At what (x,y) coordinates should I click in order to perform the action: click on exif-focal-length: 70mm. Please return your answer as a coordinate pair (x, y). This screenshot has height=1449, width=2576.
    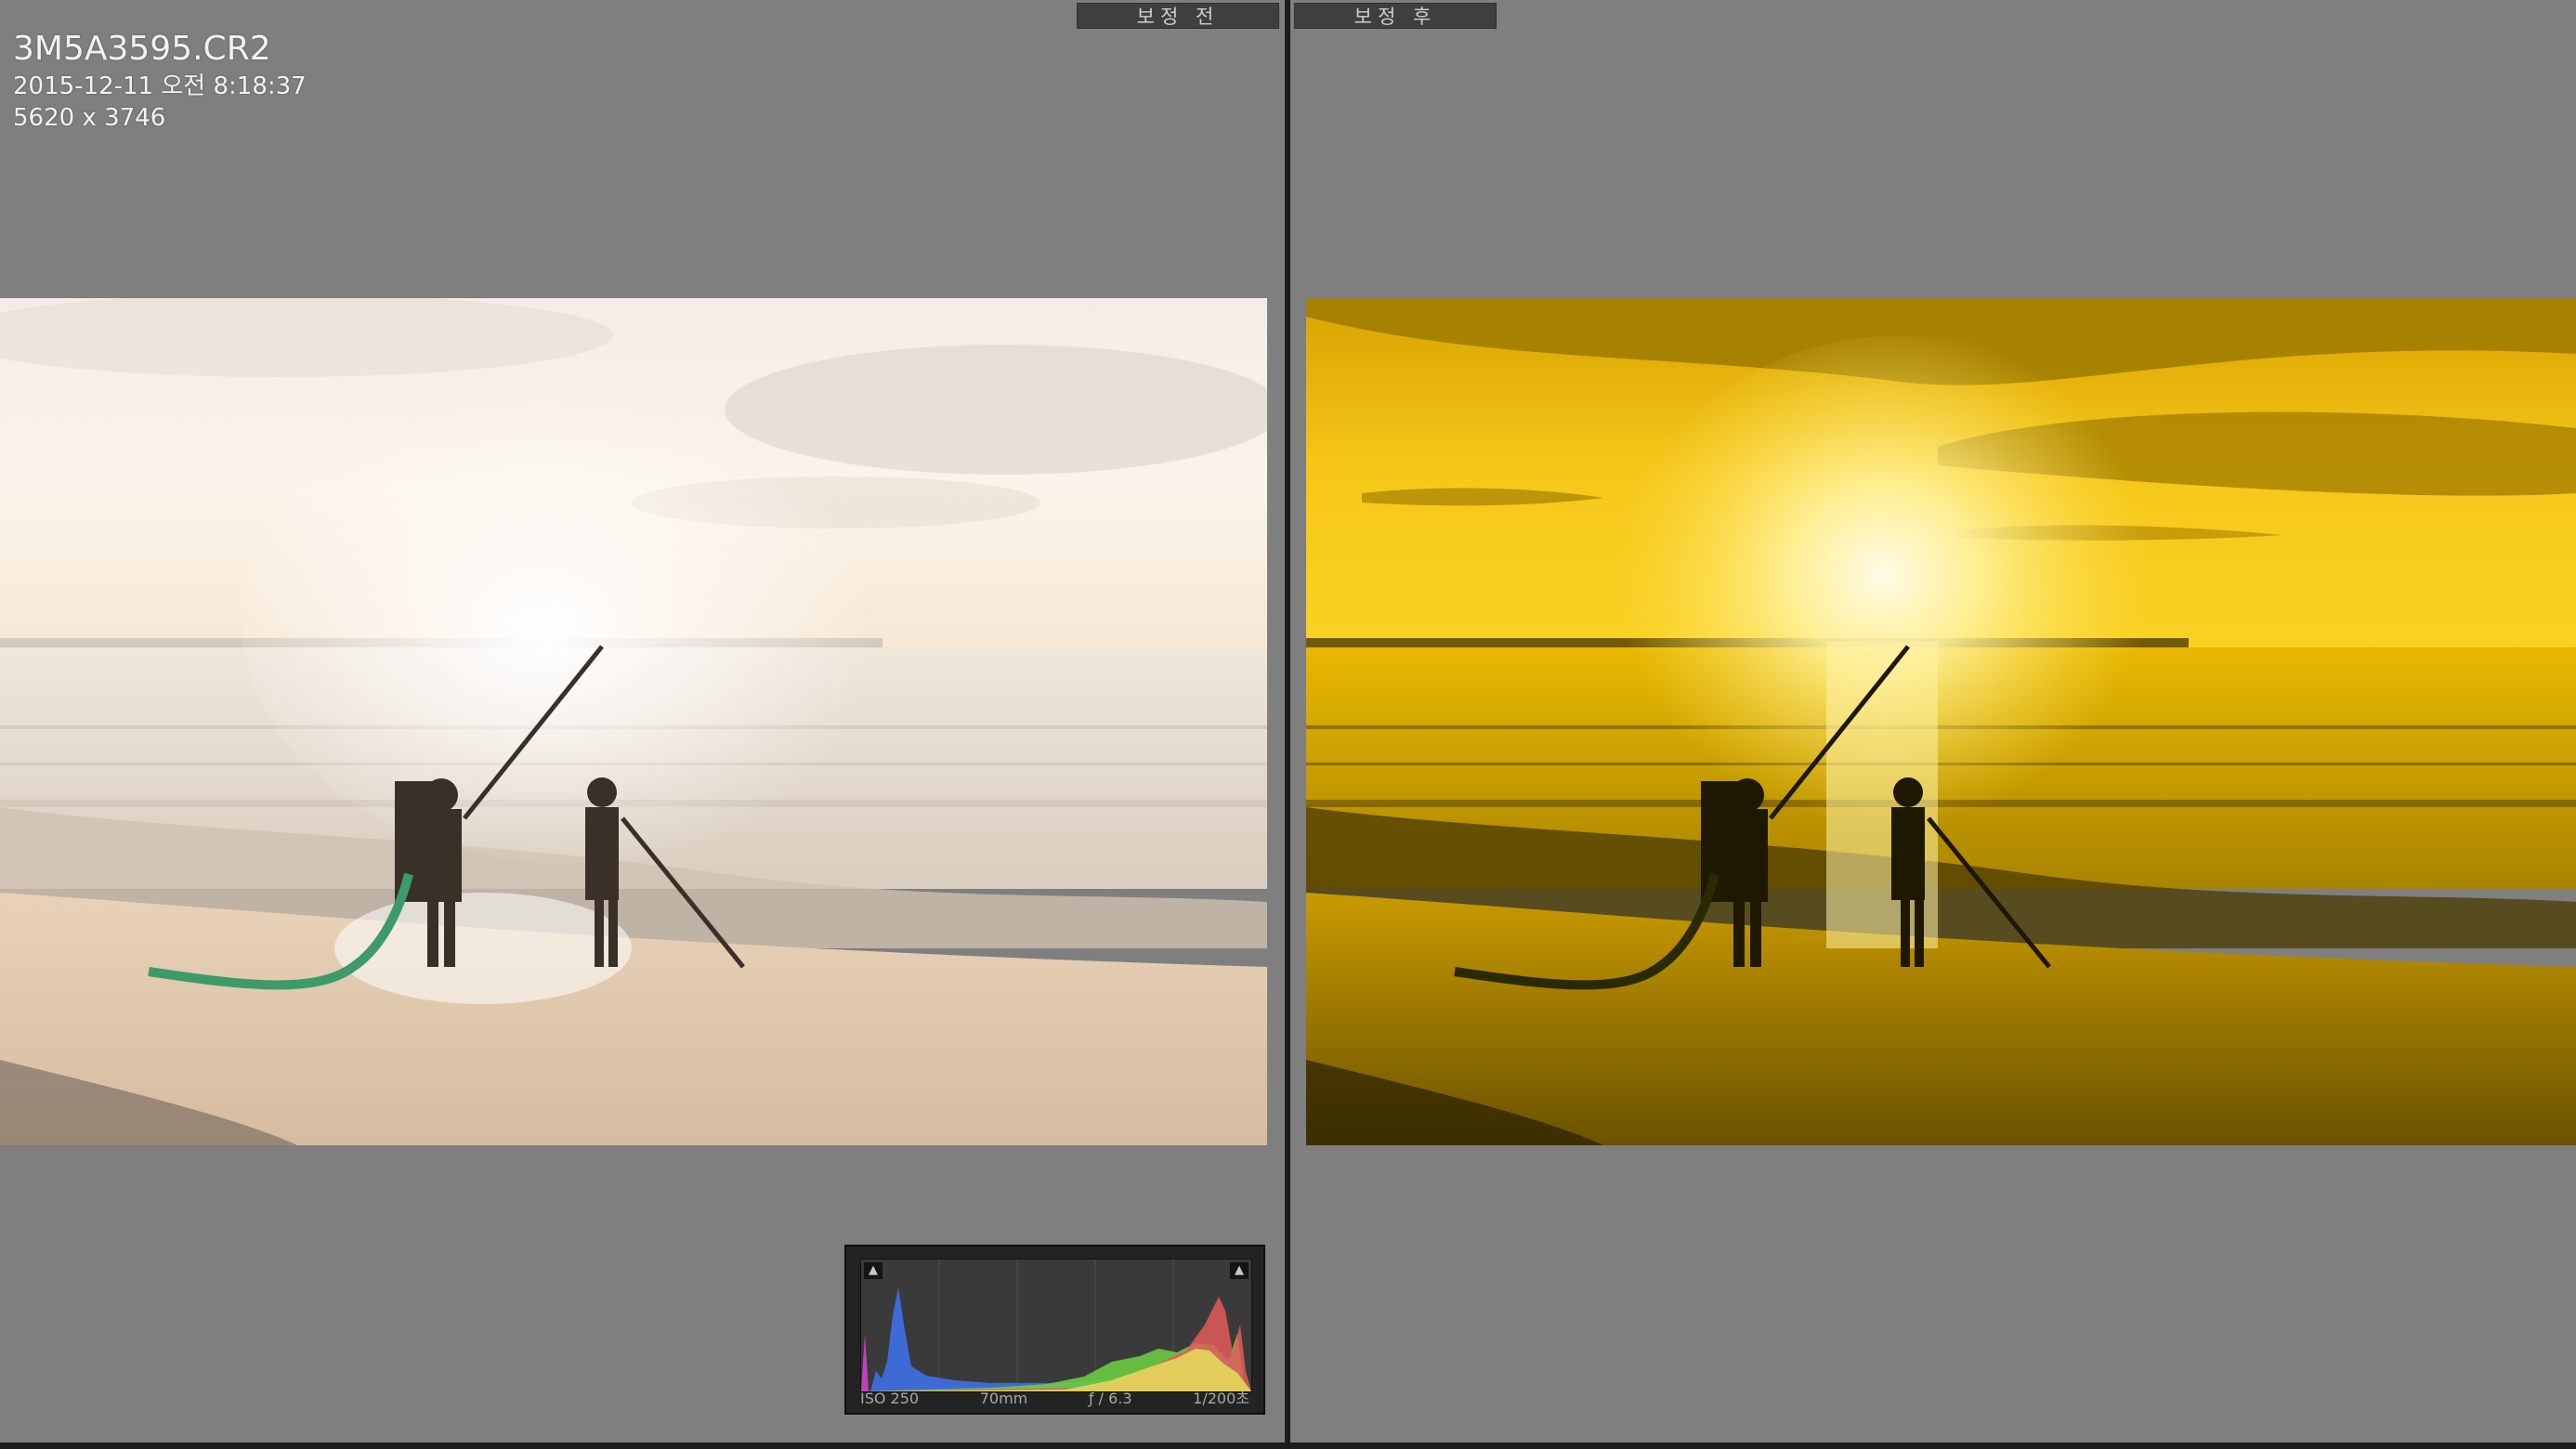
    Looking at the image, I should click on (1003, 1398).